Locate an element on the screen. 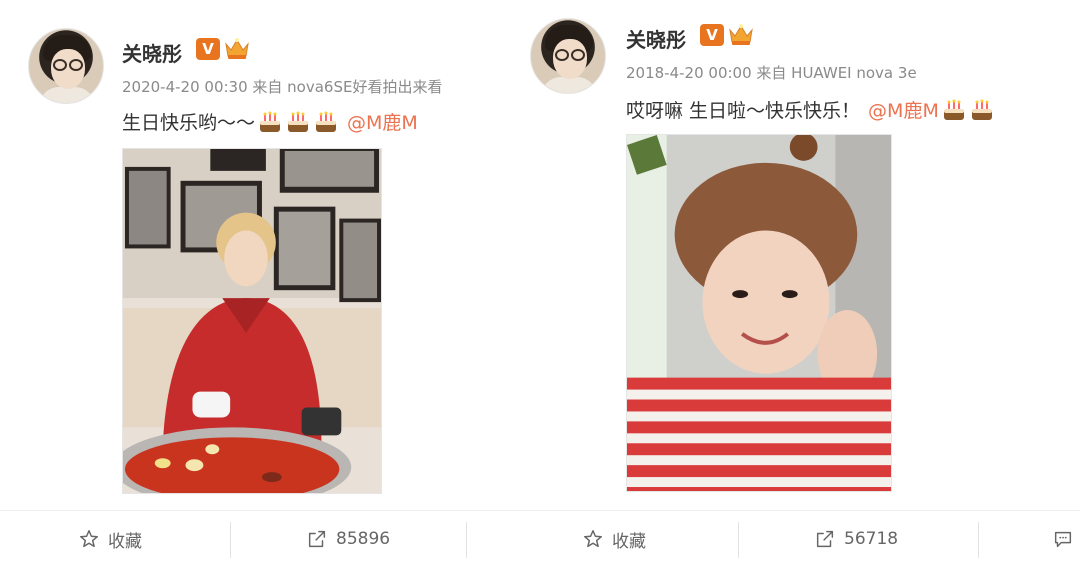  post-text: 生日快乐哟～～ is located at coordinates (189, 123).